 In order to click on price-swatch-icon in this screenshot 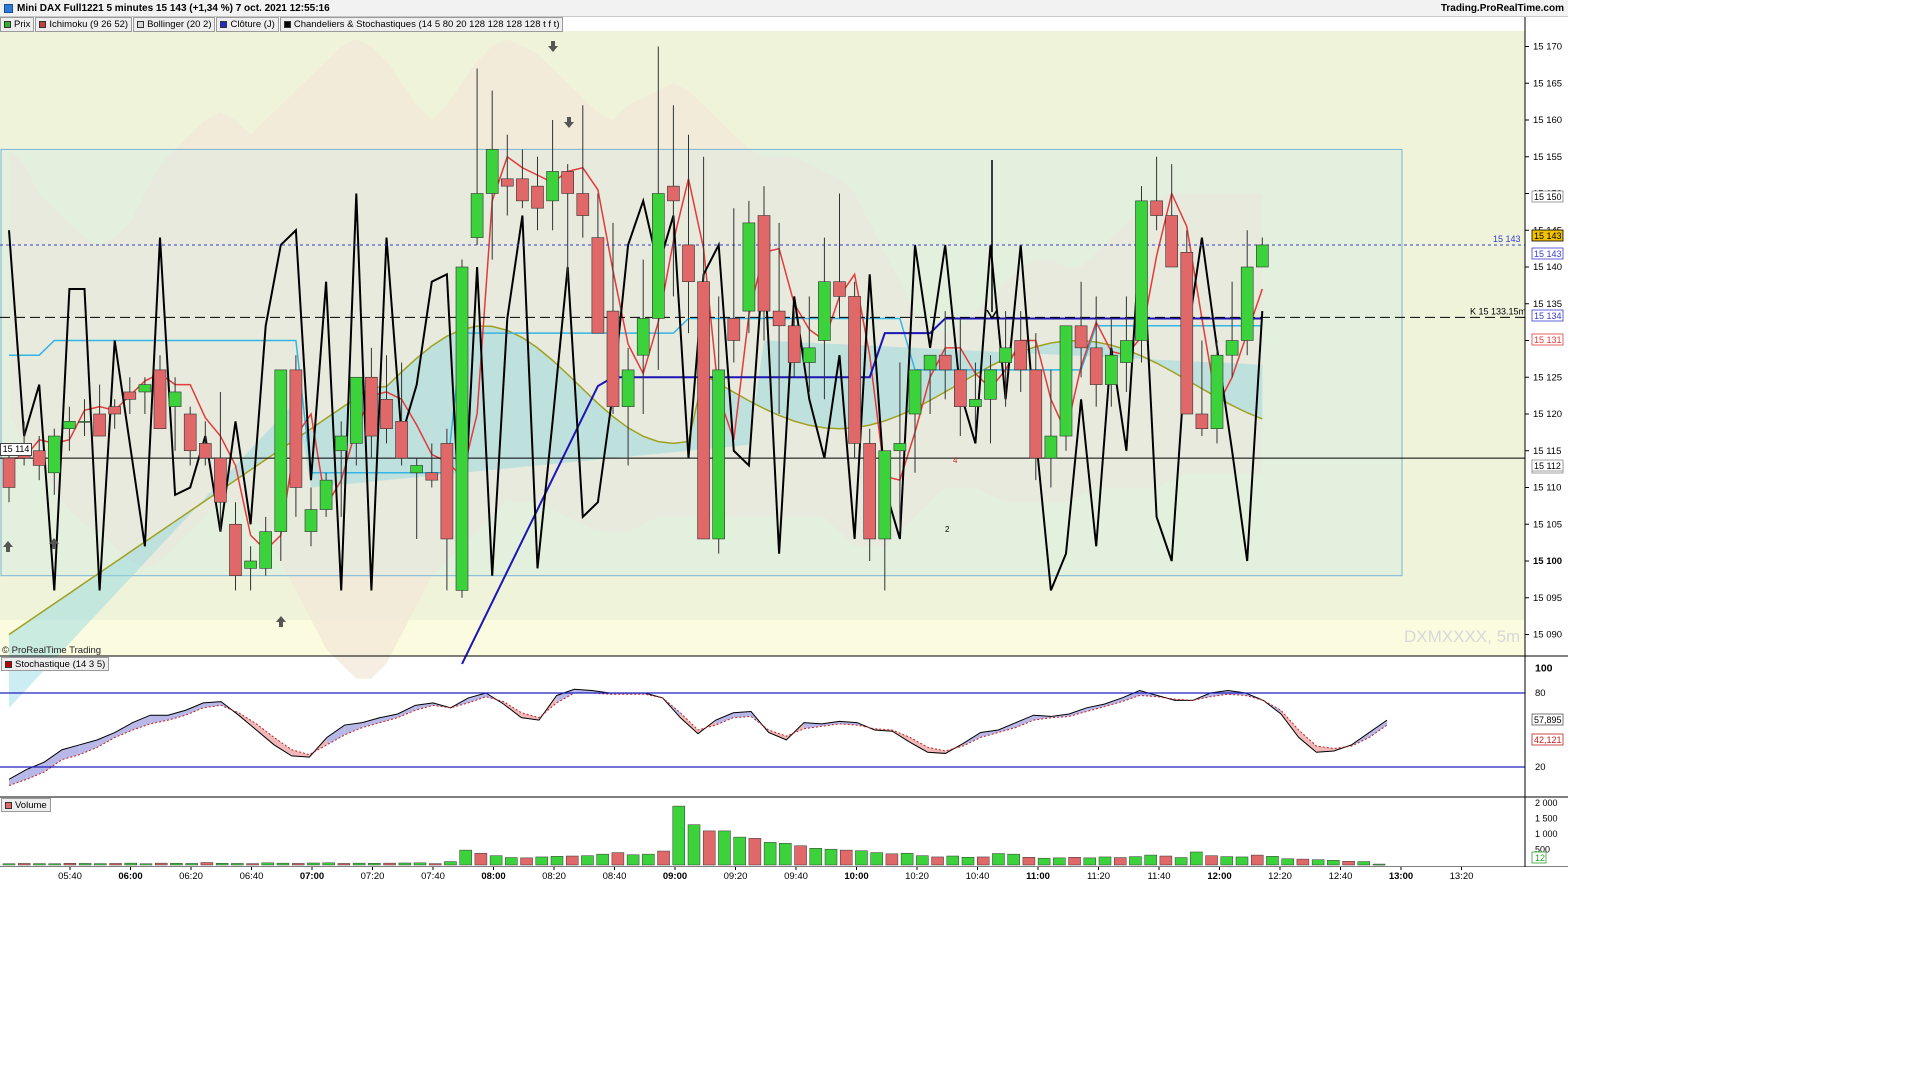, I will do `click(7, 24)`.